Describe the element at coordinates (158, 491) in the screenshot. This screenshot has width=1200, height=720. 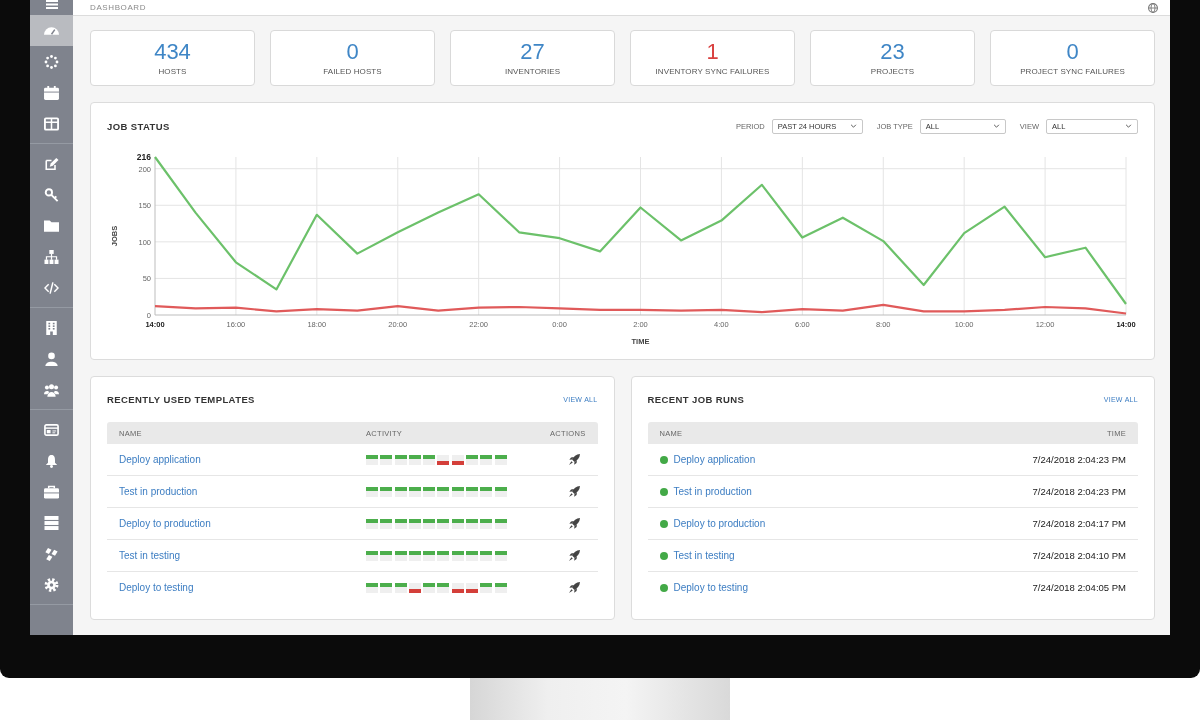
I see `template-link: Test in production` at that location.